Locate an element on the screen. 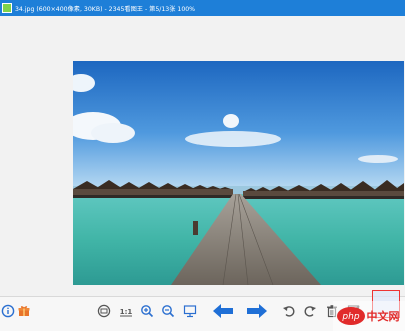  rotate-left-icon is located at coordinates (289, 311).